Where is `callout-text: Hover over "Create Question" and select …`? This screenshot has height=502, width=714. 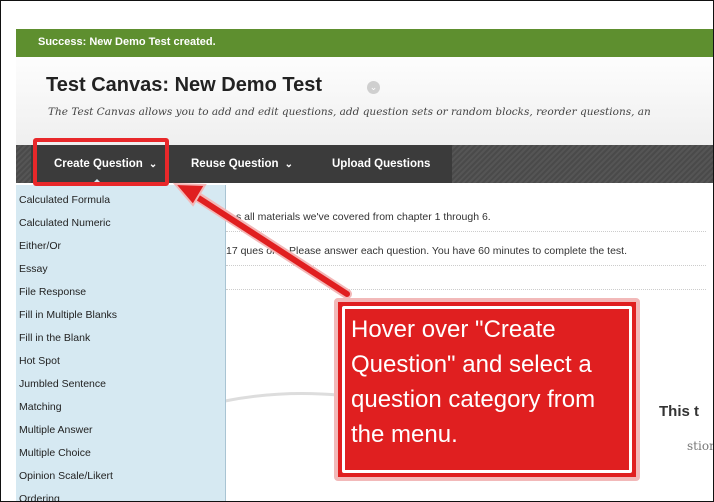
callout-text: Hover over "Create Question" and select … is located at coordinates (473, 382).